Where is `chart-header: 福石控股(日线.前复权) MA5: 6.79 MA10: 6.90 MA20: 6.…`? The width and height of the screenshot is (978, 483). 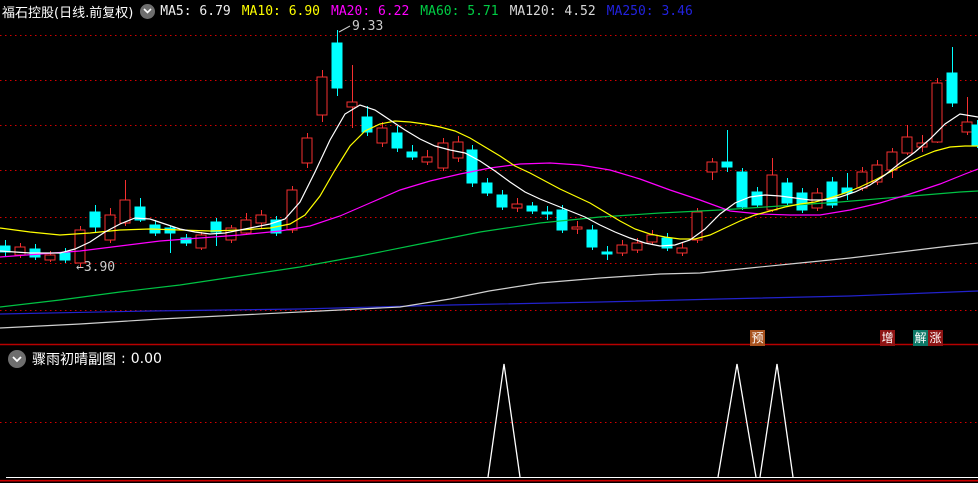
chart-header: 福石控股(日线.前复权) MA5: 6.79 MA10: 6.90 MA20: 6.… is located at coordinates (347, 11).